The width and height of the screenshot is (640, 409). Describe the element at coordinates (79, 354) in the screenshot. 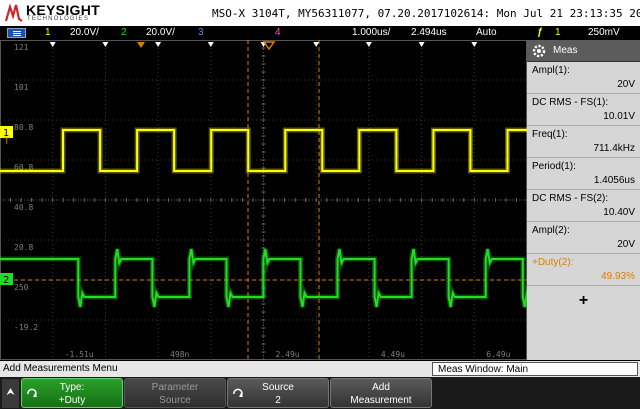

I see `x-axis-label: -1.51u` at that location.